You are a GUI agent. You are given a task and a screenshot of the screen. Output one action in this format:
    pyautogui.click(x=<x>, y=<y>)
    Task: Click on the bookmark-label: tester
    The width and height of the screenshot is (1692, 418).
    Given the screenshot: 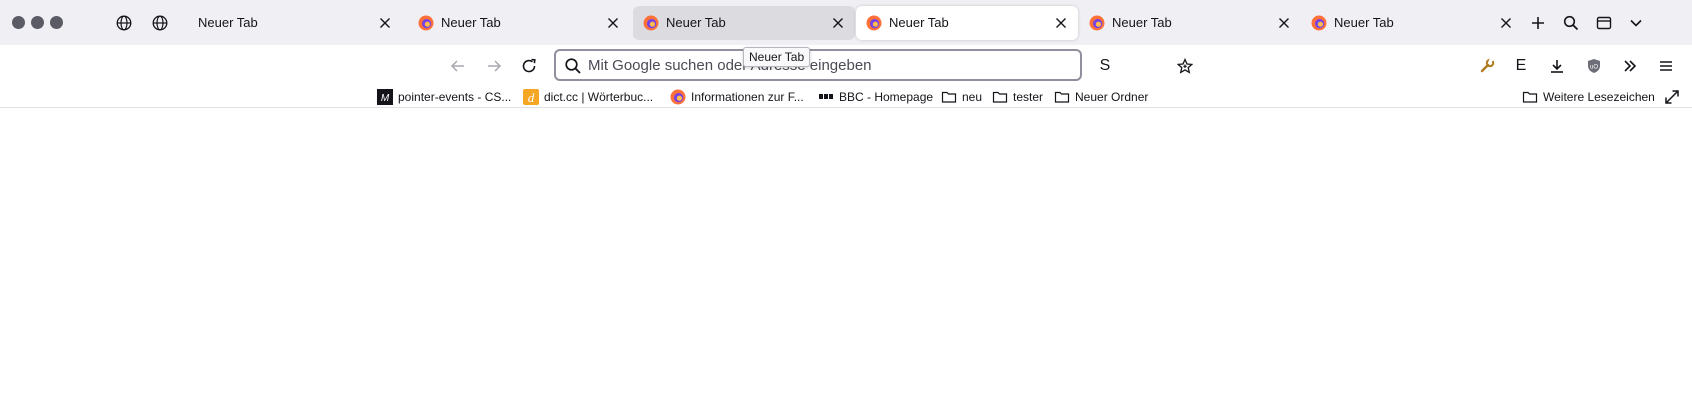 What is the action you would take?
    pyautogui.click(x=1028, y=97)
    